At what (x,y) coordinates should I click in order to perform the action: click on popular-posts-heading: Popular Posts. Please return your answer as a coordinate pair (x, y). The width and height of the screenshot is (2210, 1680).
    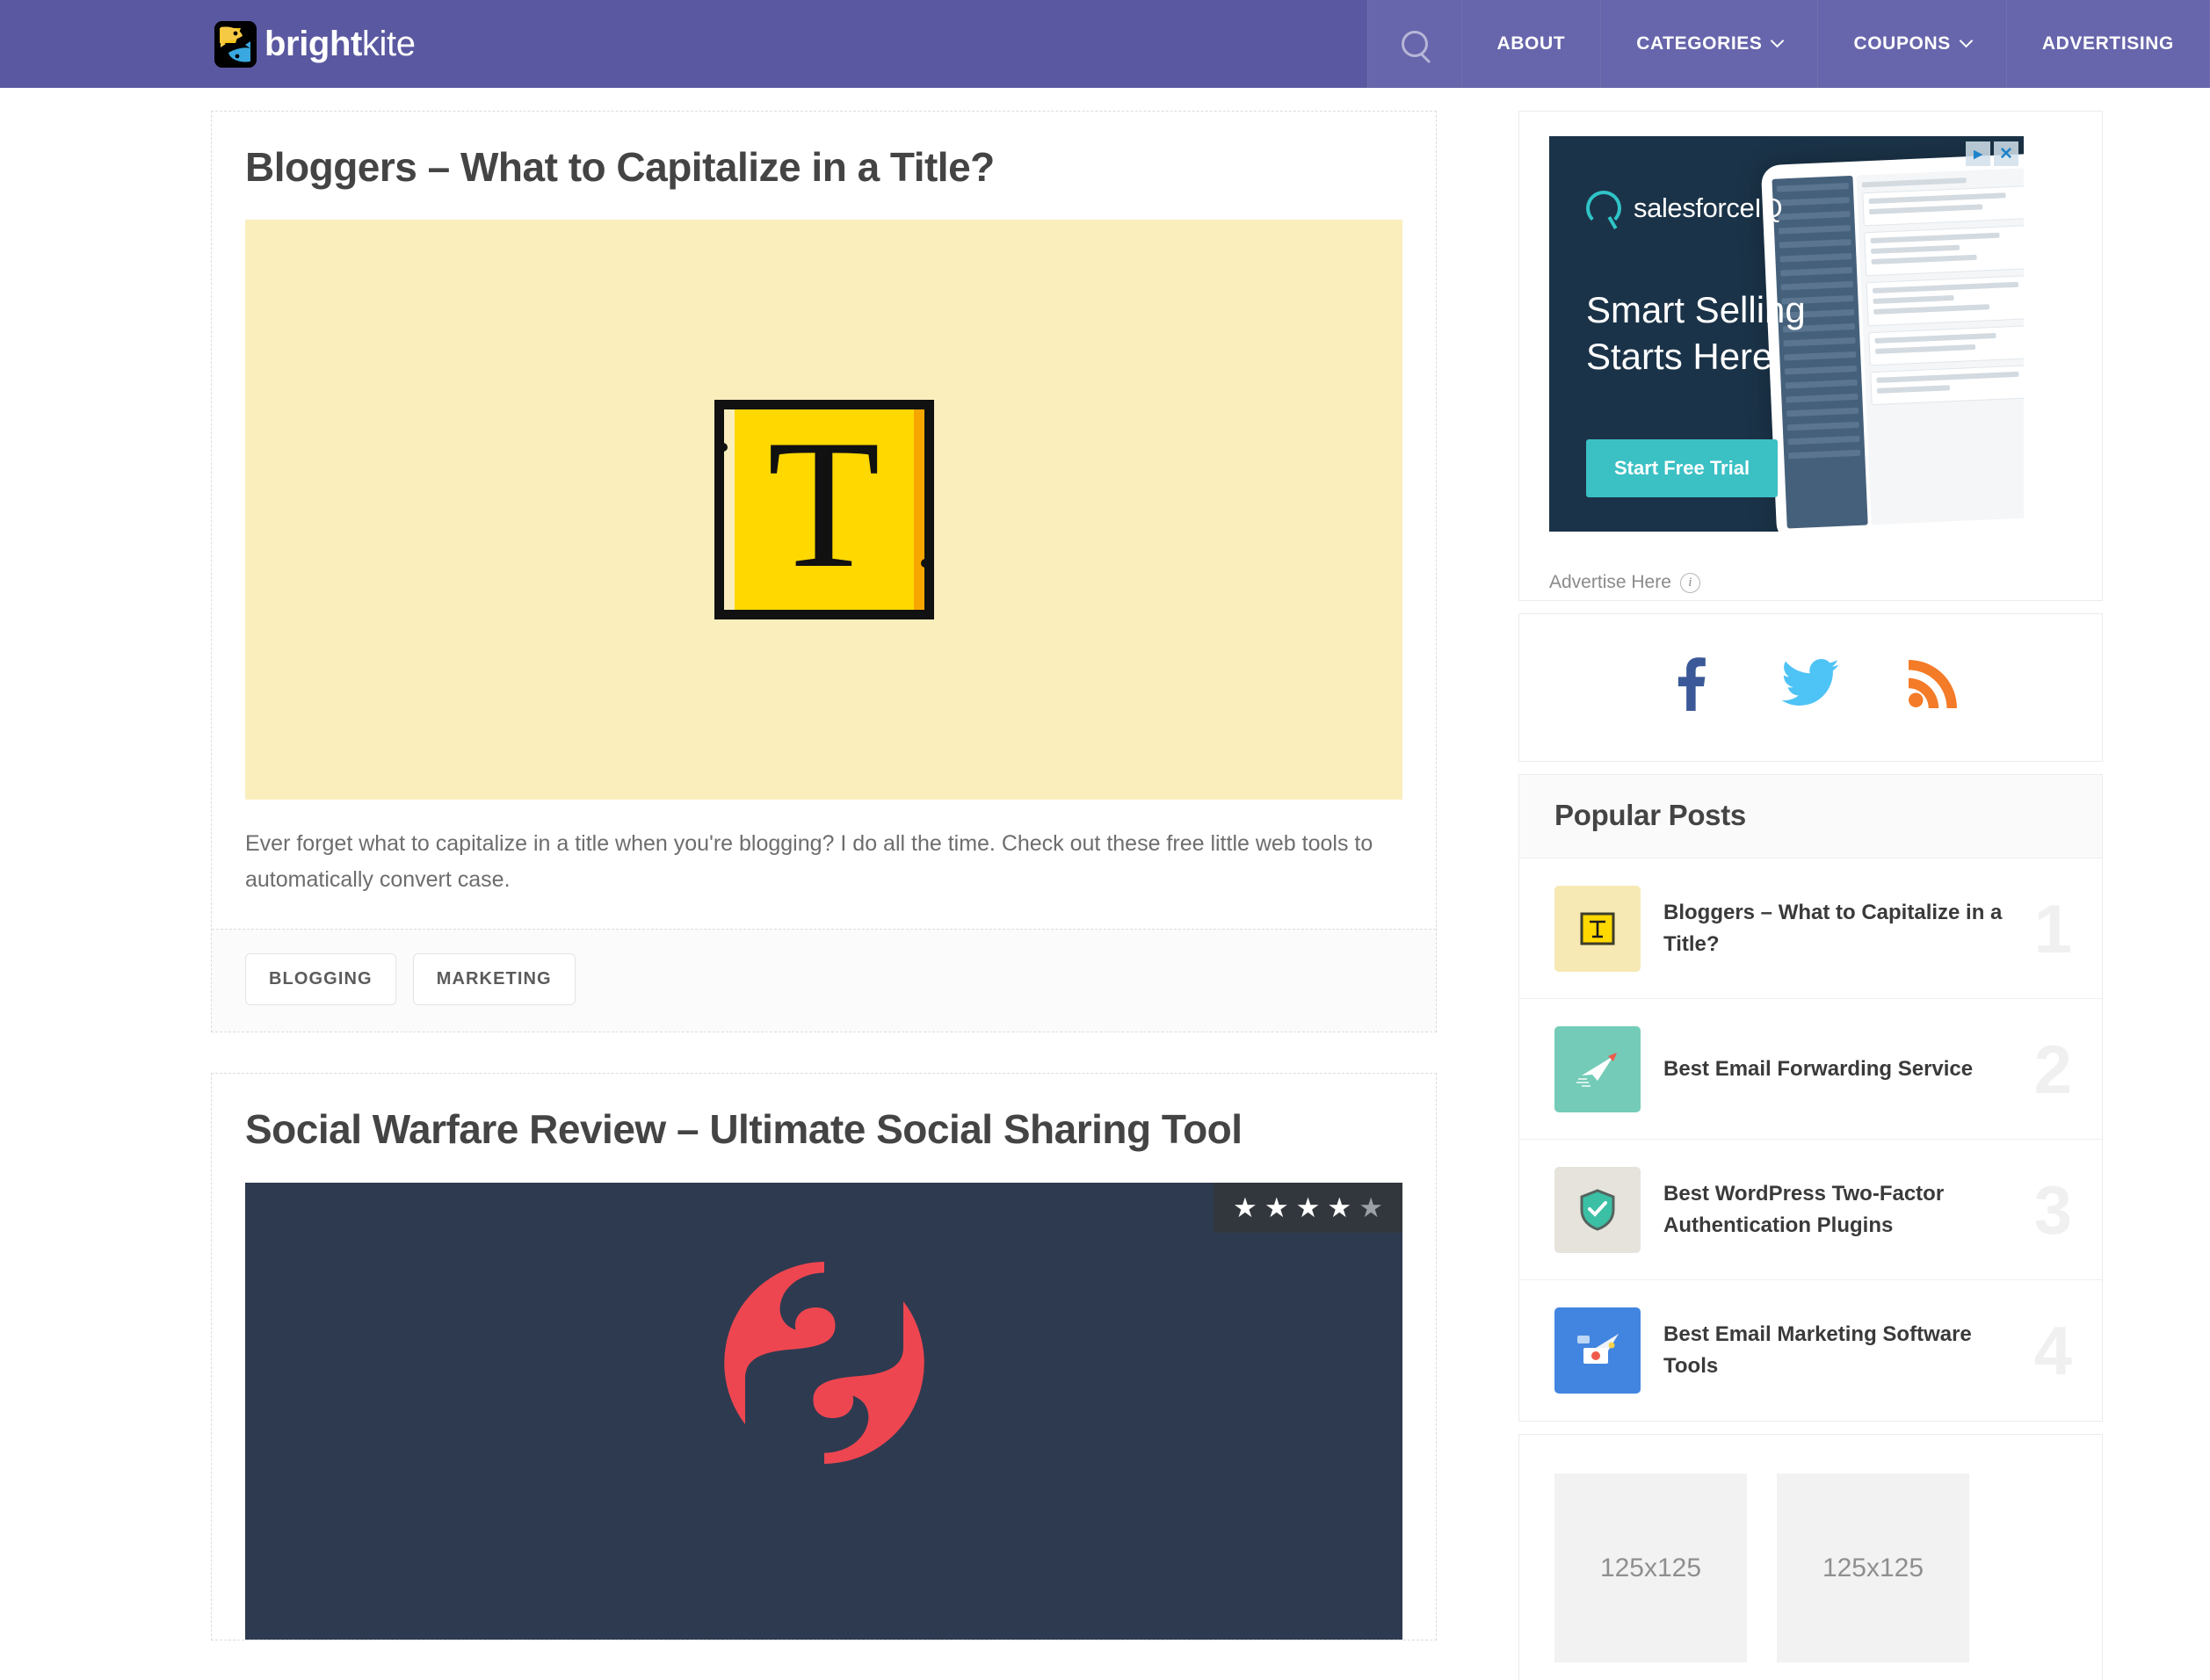
    Looking at the image, I should click on (1650, 815).